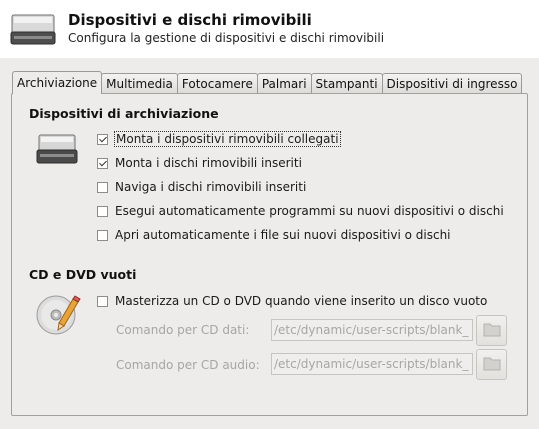  Describe the element at coordinates (83, 274) in the screenshot. I see `cd-section-title: CD e DVD vuoti` at that location.